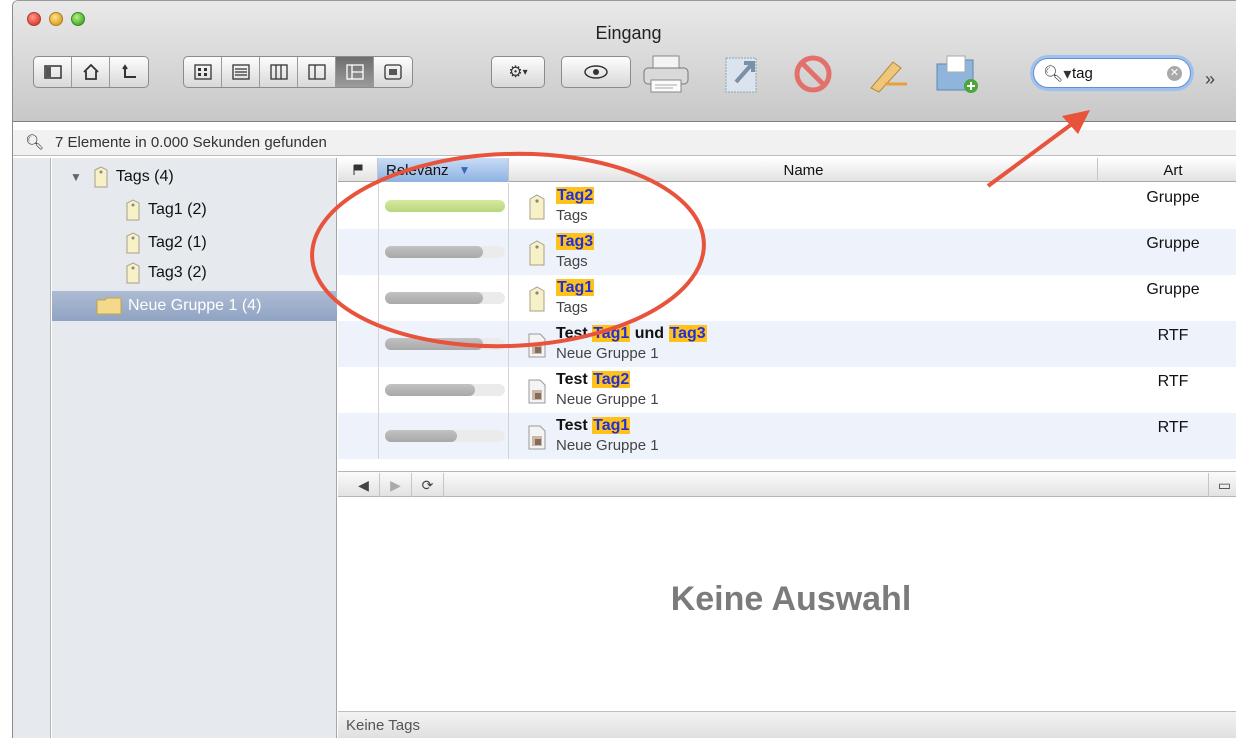  I want to click on sidebar-toggle-button, so click(53, 72).